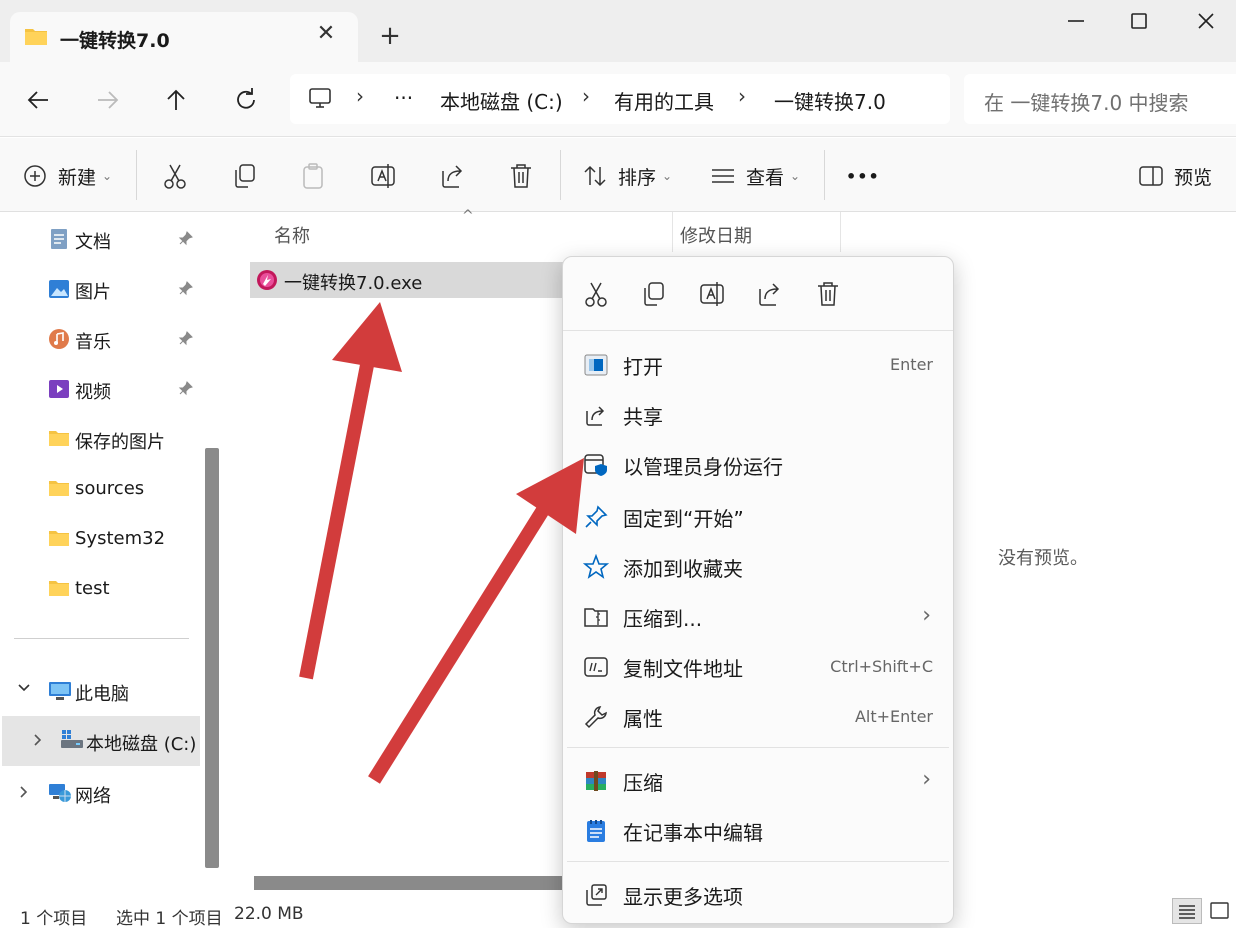 The image size is (1236, 928). I want to click on cut-icon, so click(596, 294).